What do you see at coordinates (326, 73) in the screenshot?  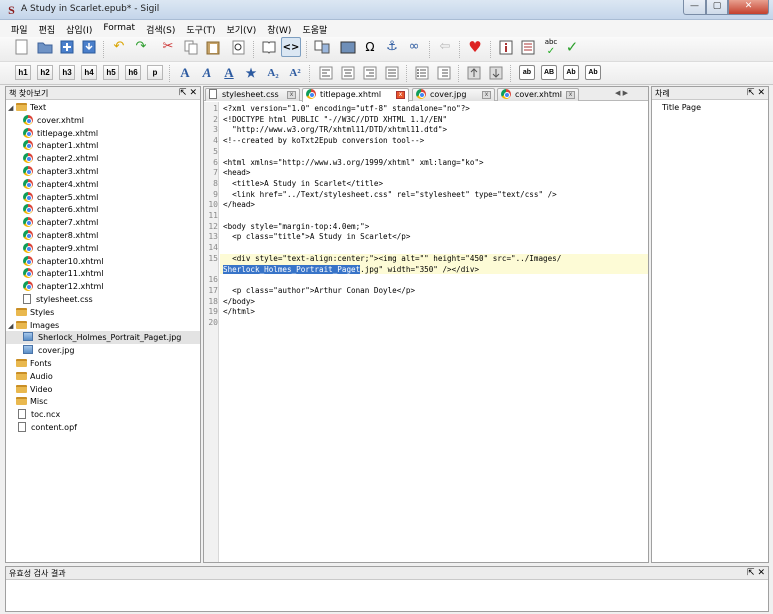 I see `align-left-icon` at bounding box center [326, 73].